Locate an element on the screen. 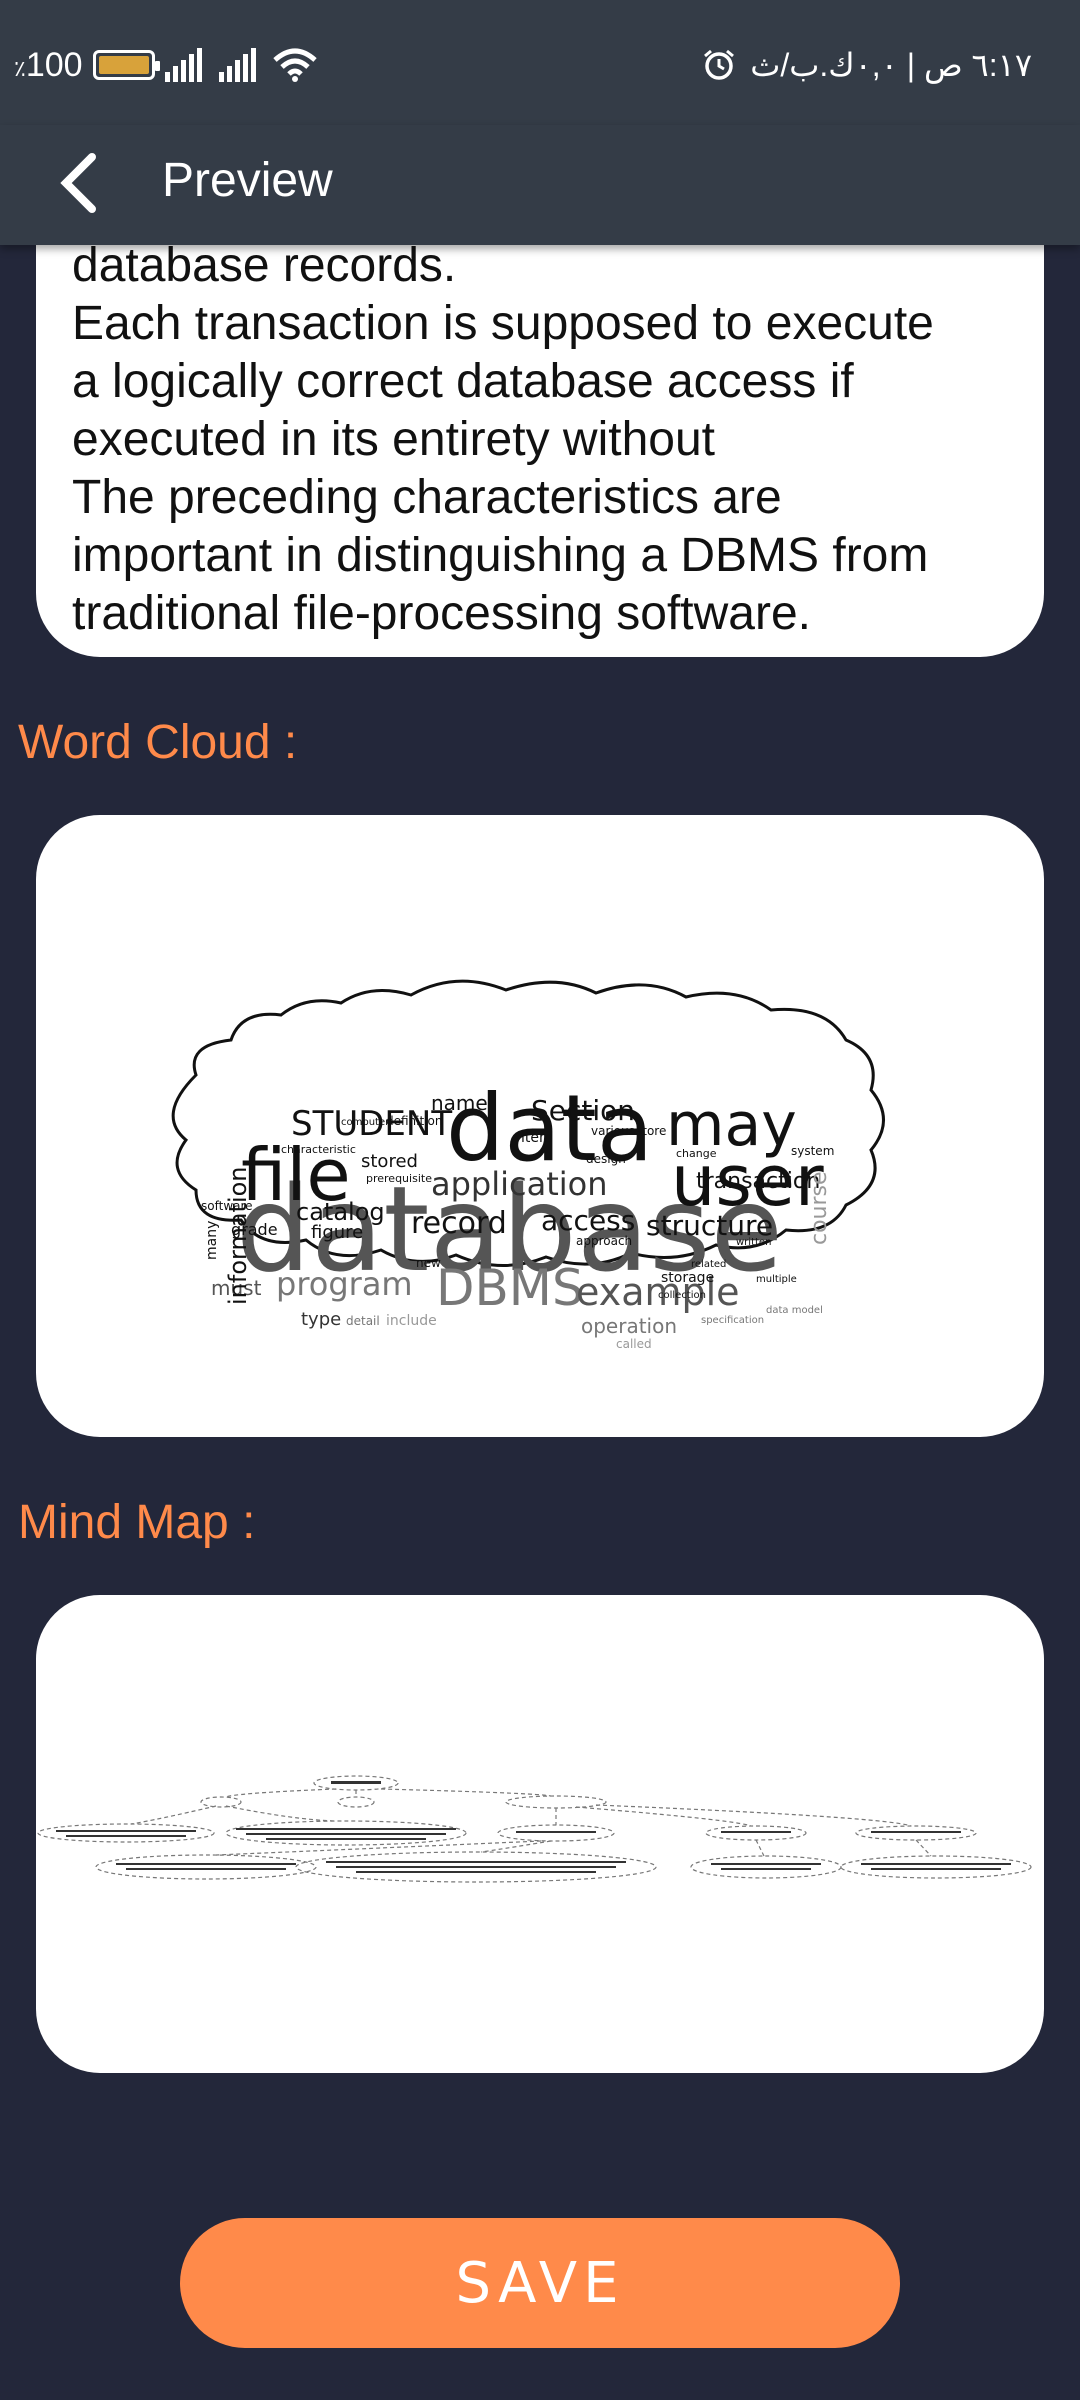 This screenshot has width=1080, height=2400. status-right: ٦:١٧ ص | ٠,٠ك.ب/ث is located at coordinates (867, 65).